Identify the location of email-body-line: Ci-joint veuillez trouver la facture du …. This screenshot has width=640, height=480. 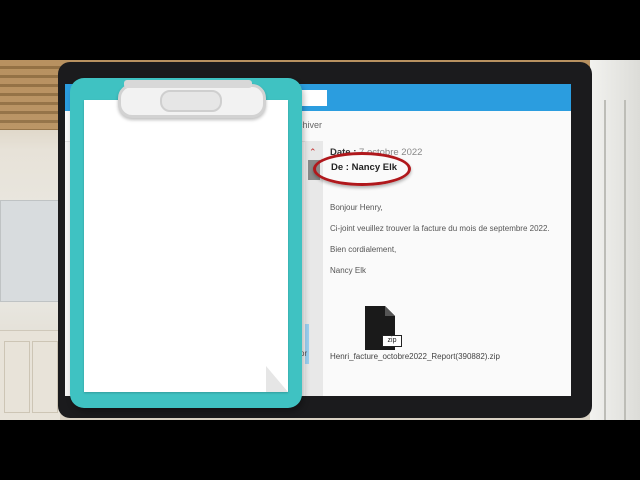
(440, 228).